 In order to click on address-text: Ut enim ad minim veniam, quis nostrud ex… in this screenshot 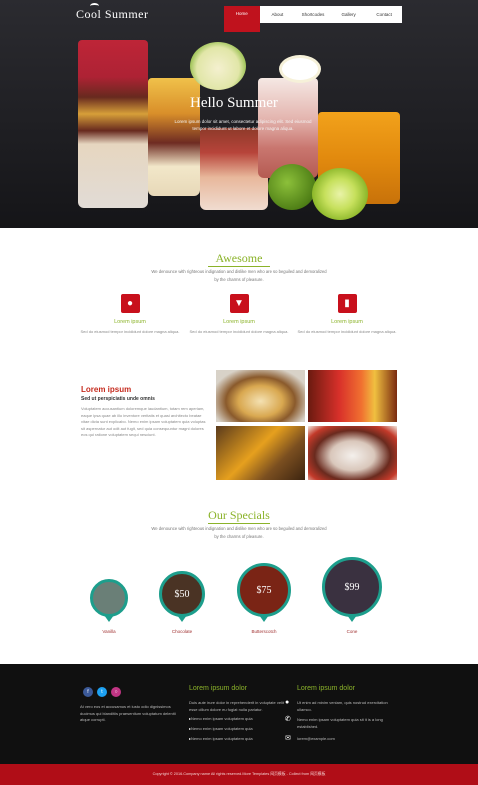, I will do `click(342, 706)`.